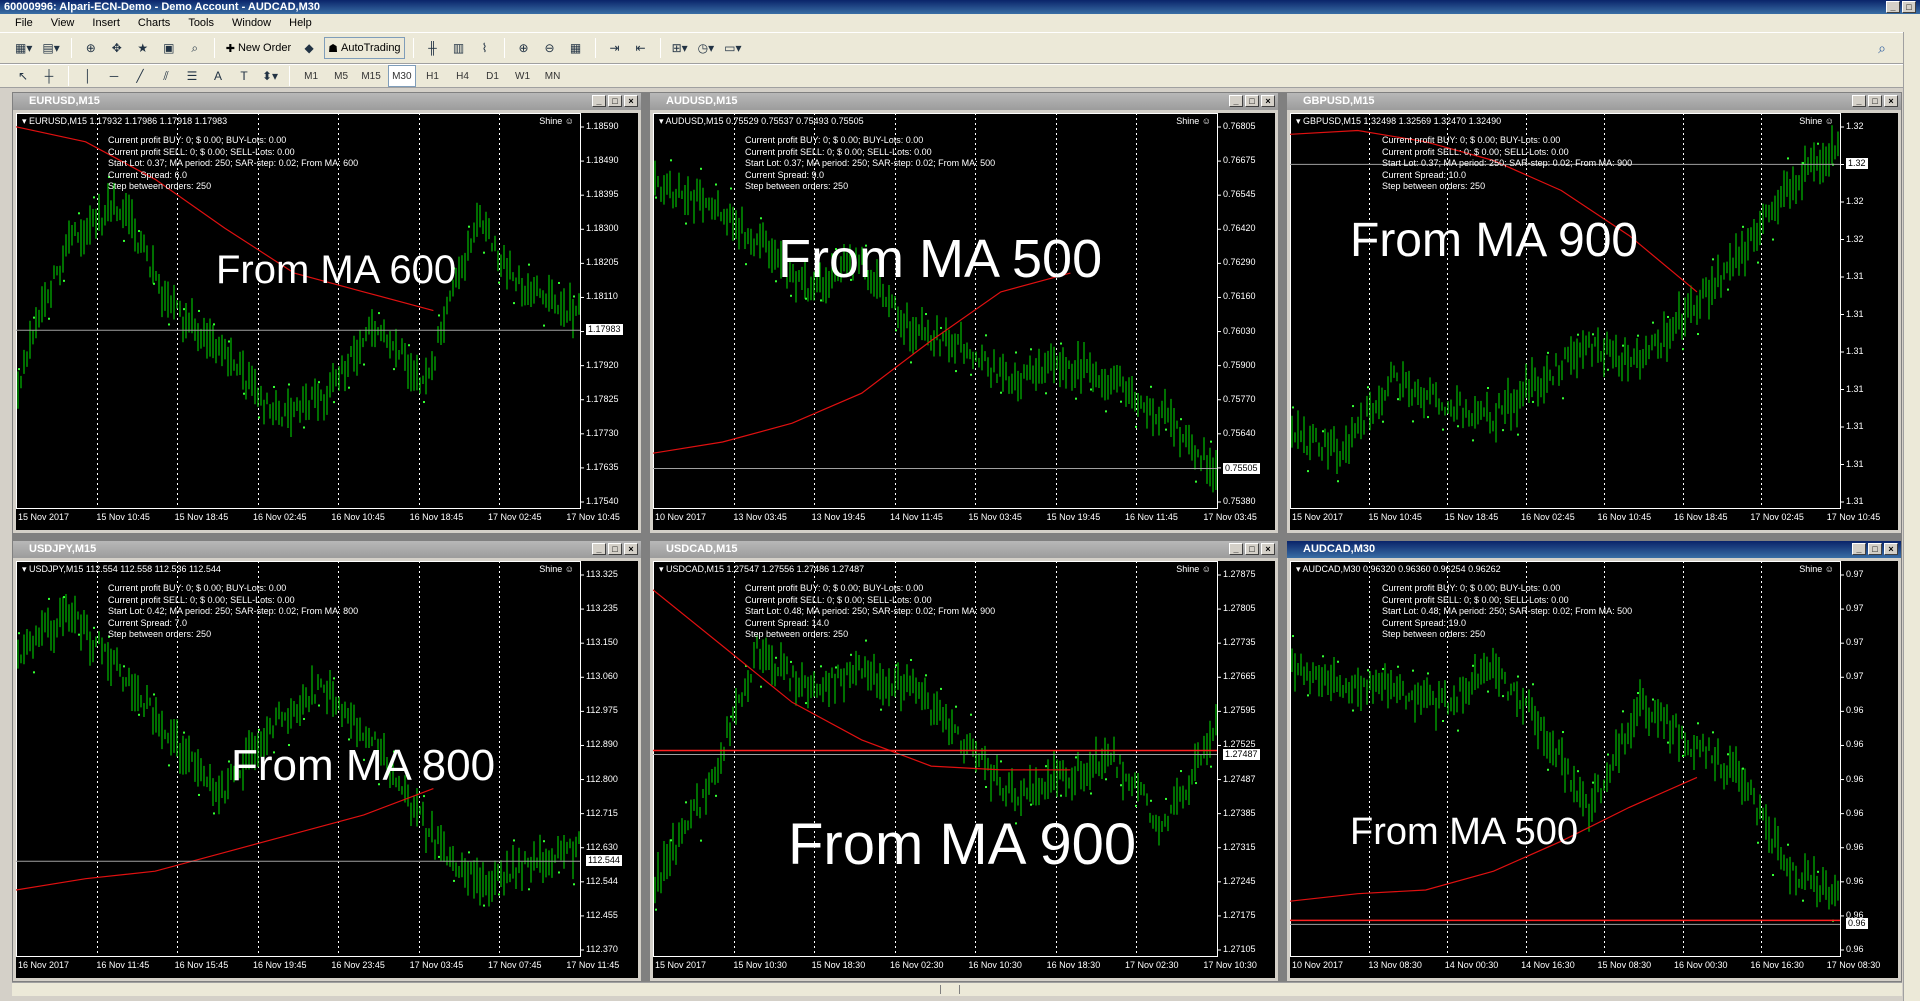  What do you see at coordinates (732, 48) in the screenshot?
I see `templates-icon: ▭▾` at bounding box center [732, 48].